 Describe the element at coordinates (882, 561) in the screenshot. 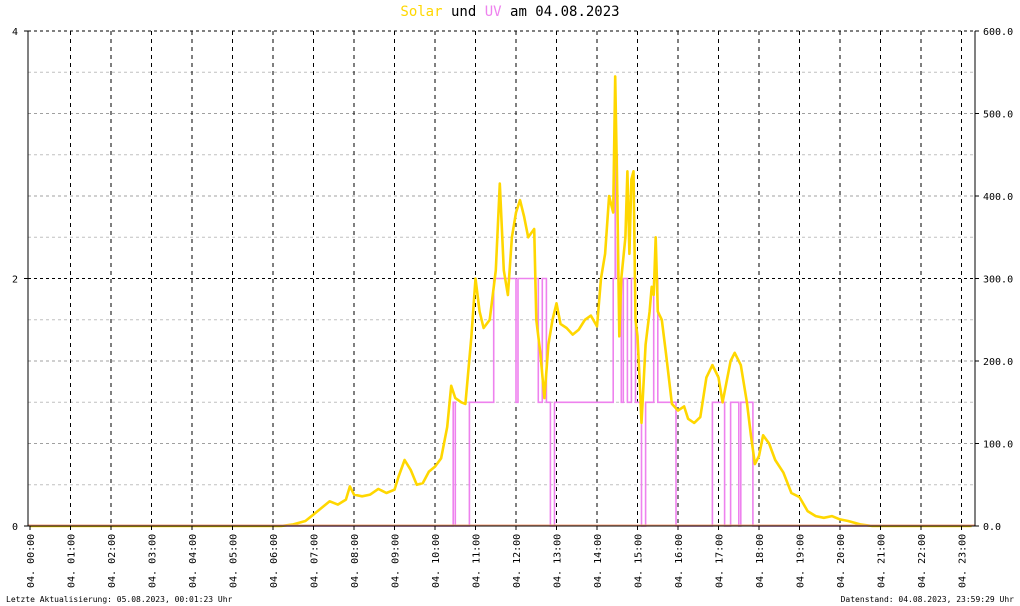

I see `x-tick-label: 04. 21:00` at that location.